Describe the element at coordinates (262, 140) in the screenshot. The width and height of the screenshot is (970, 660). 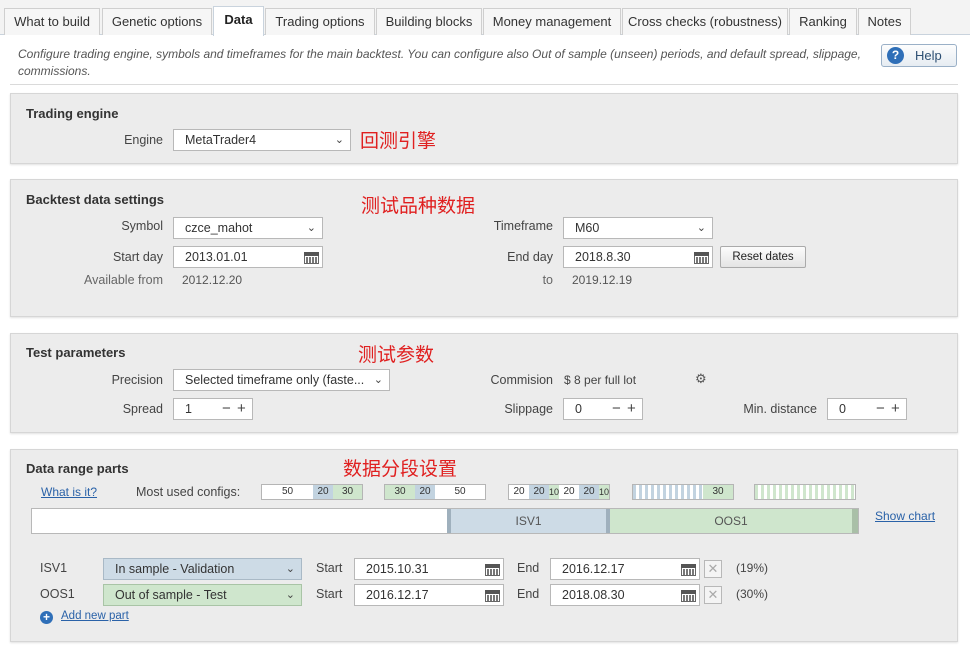
I see `engine-select: MetaTrader4 ⌄` at that location.